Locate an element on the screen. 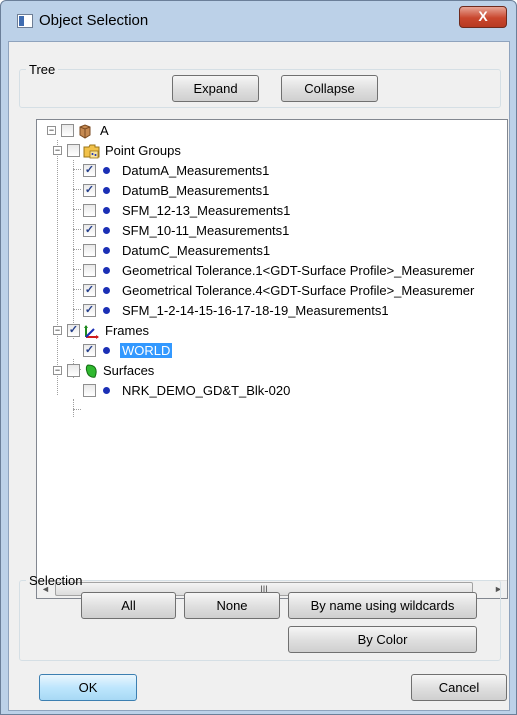 The width and height of the screenshot is (517, 715). tree-node-label: SFM_10-11_Measurements1 is located at coordinates (206, 230).